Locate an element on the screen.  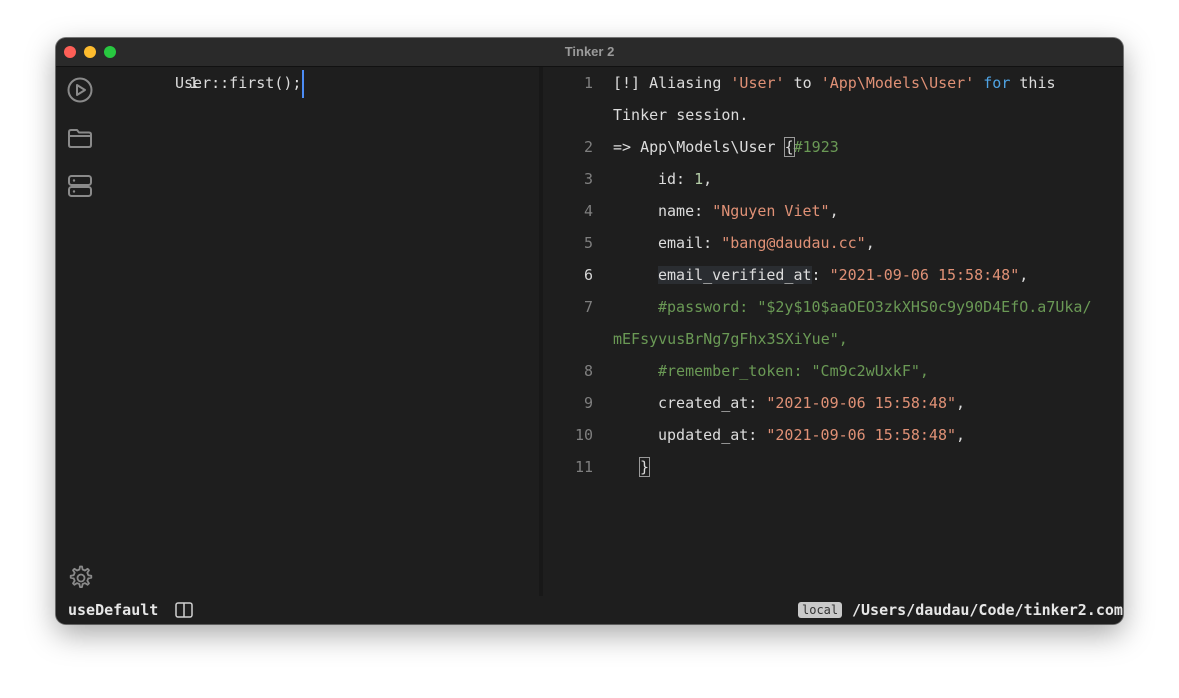
property-key: id: is located at coordinates (676, 179).